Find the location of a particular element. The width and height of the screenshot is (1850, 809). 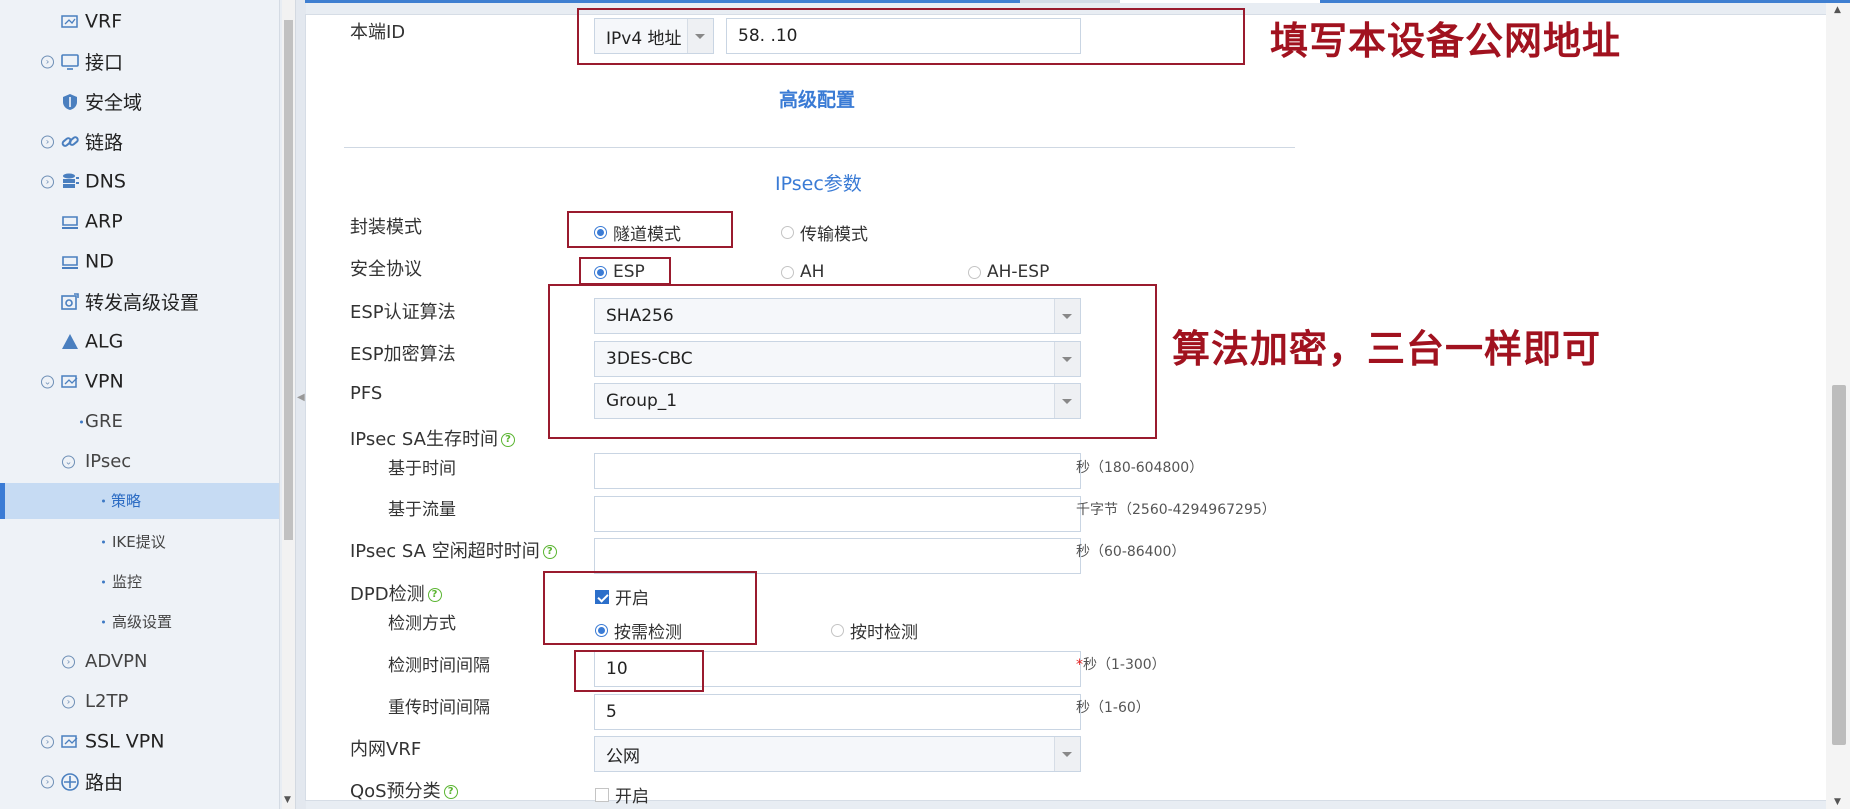

dpd-text: DPD检测 is located at coordinates (387, 594).